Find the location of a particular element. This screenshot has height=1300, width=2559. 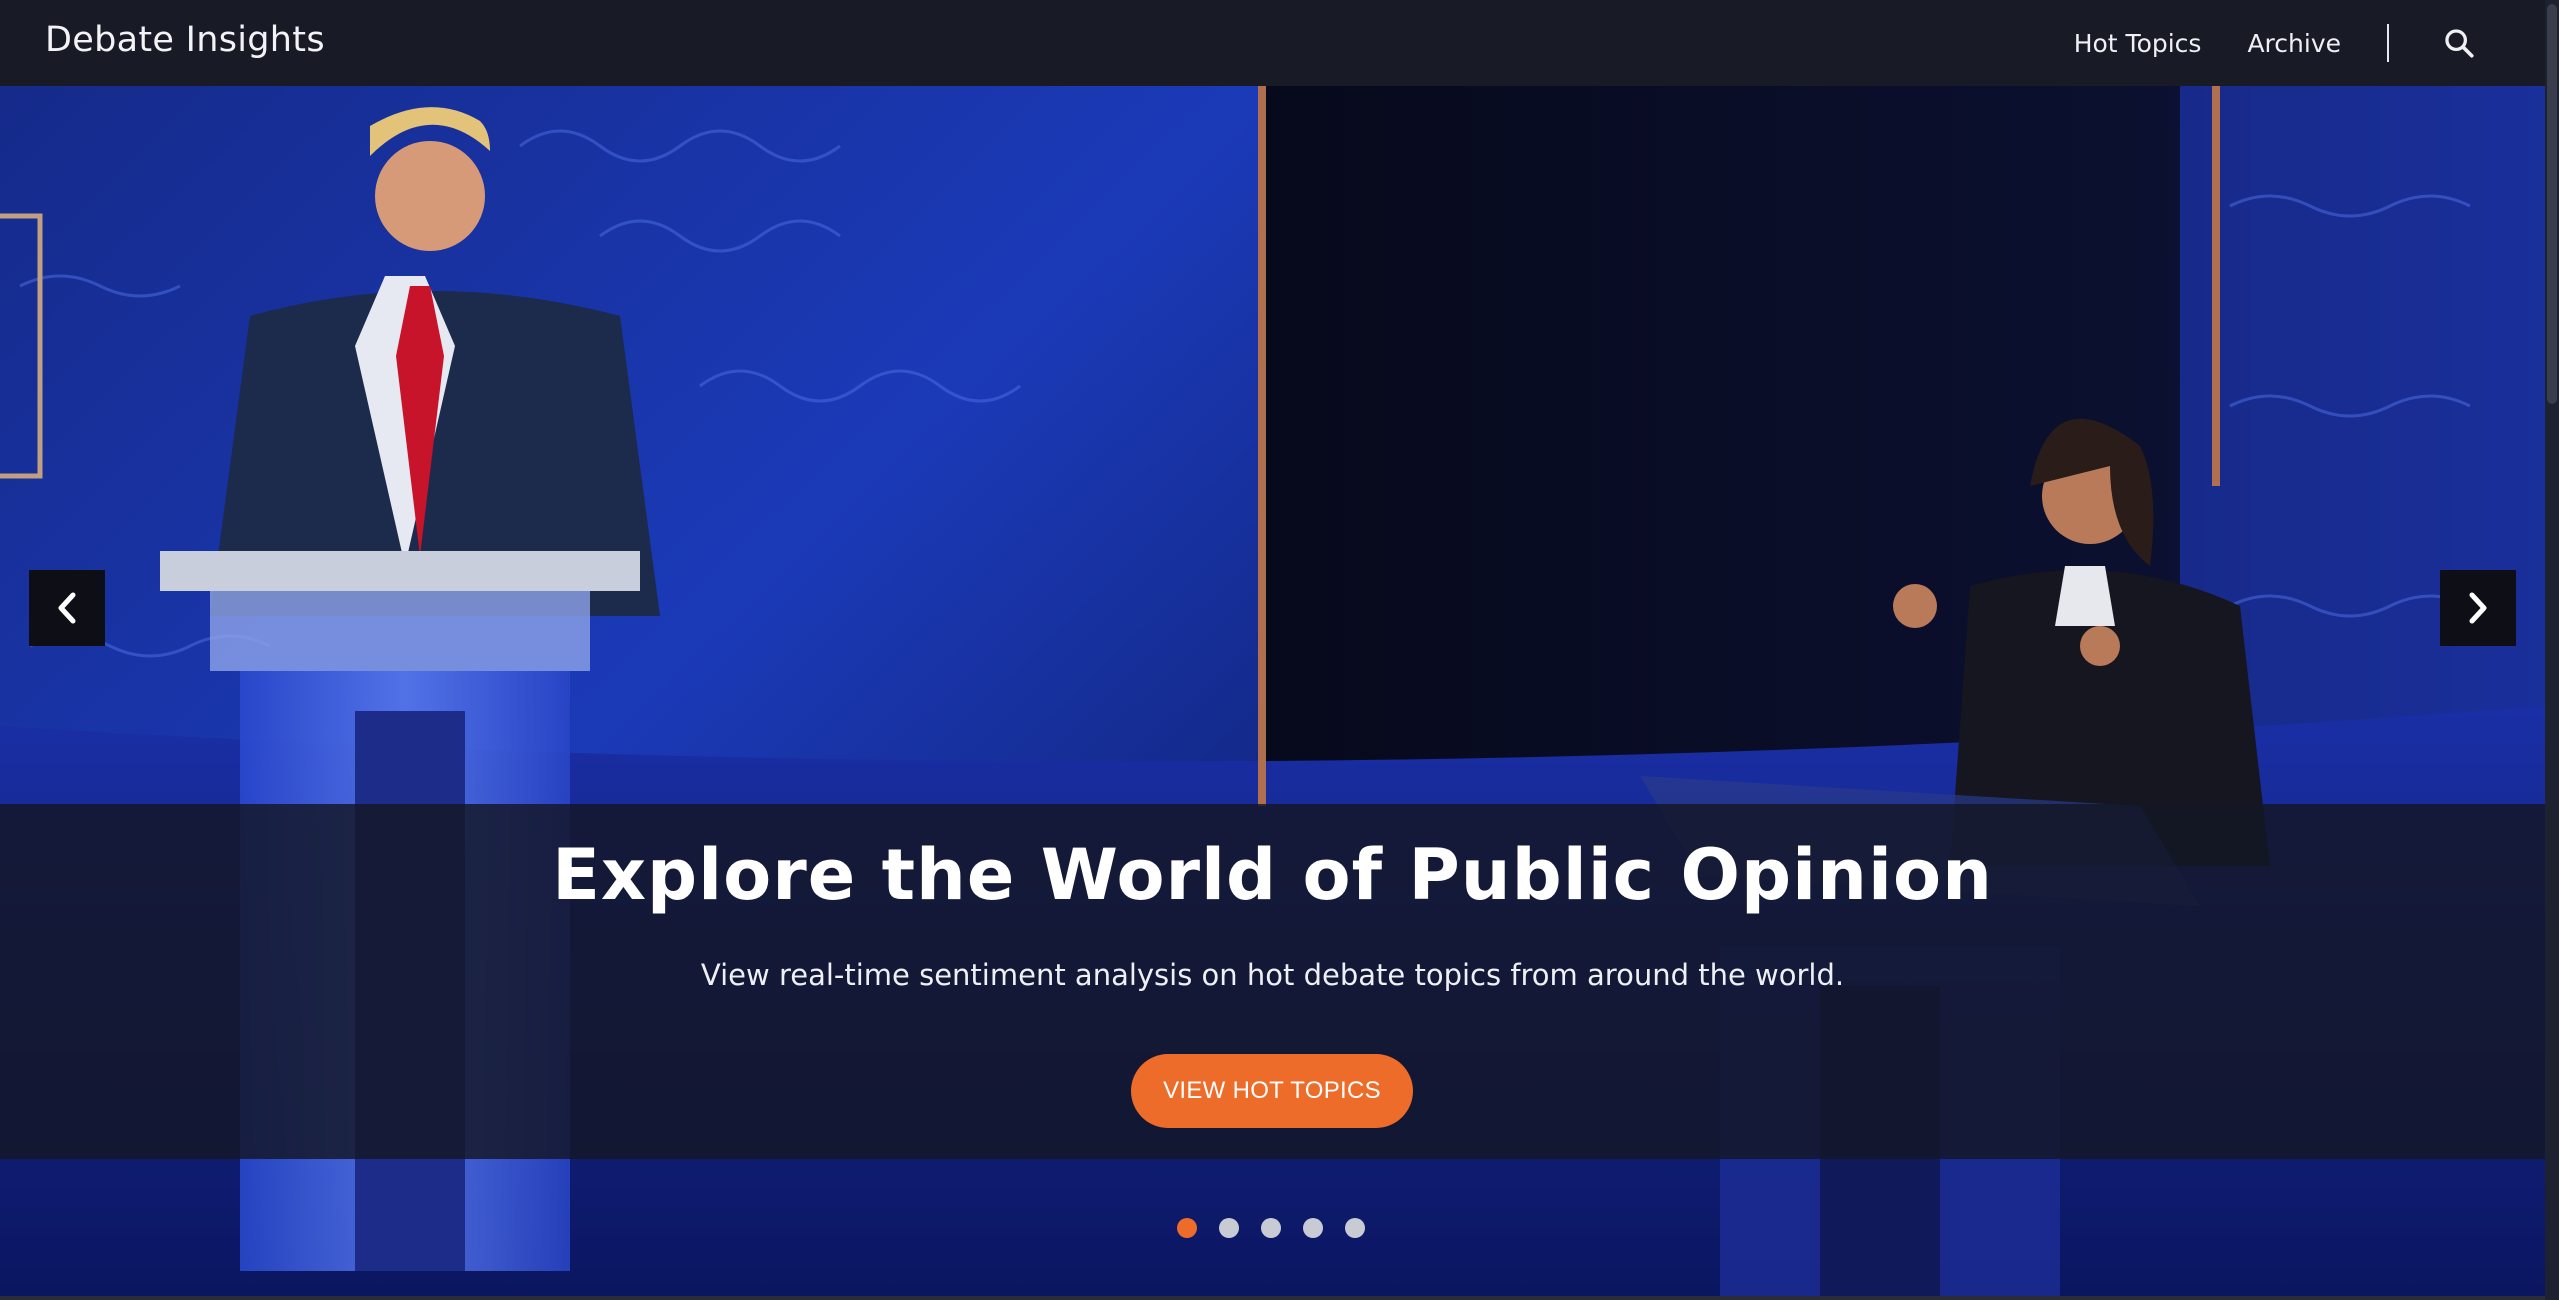

search-icon is located at coordinates (2459, 43).